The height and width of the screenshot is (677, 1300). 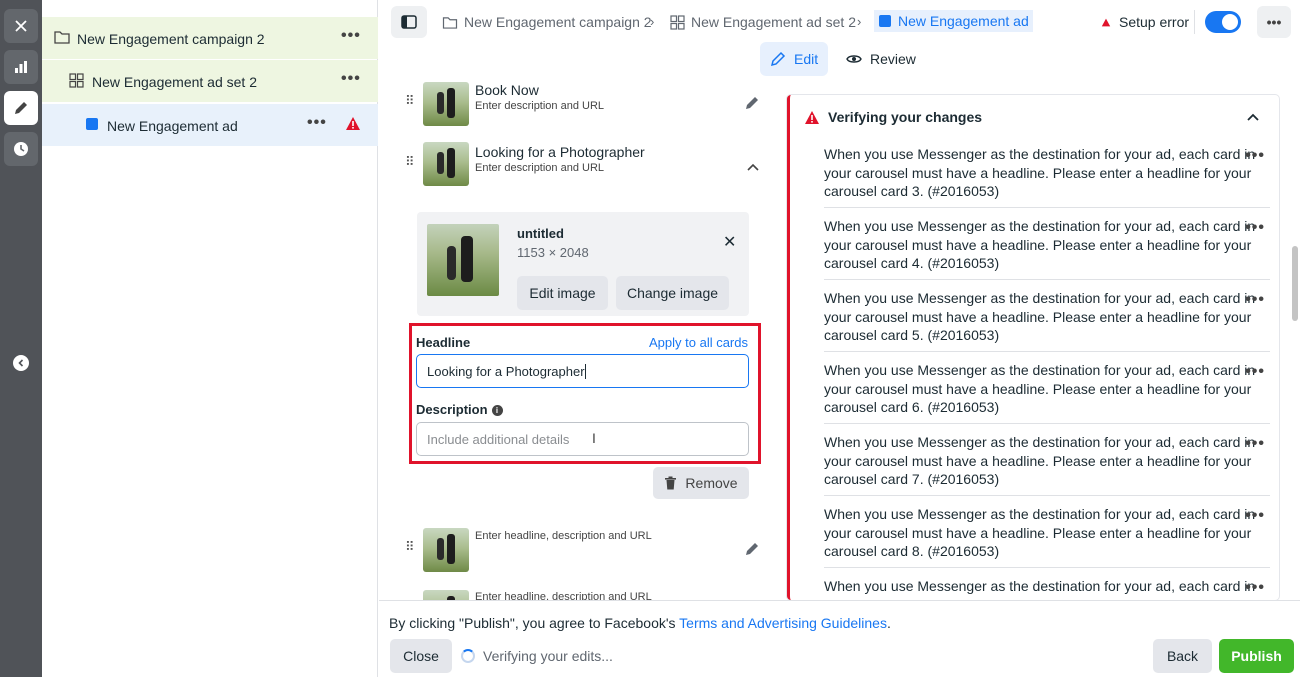 I want to click on chart-icon, so click(x=21, y=67).